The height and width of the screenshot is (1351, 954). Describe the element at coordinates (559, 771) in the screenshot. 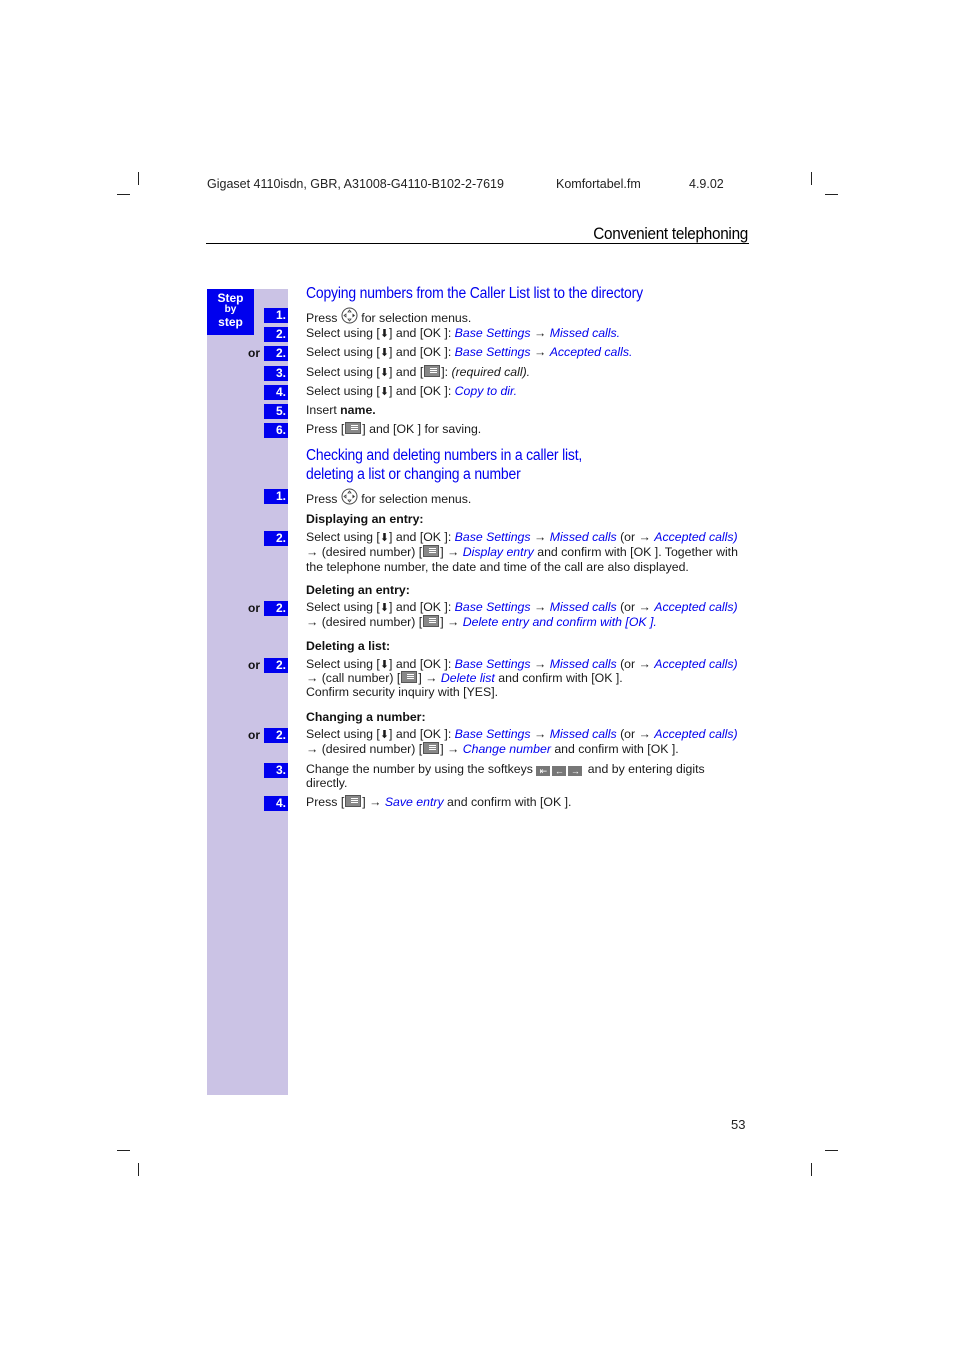

I see `left-arrow-softkey-icon: ←` at that location.